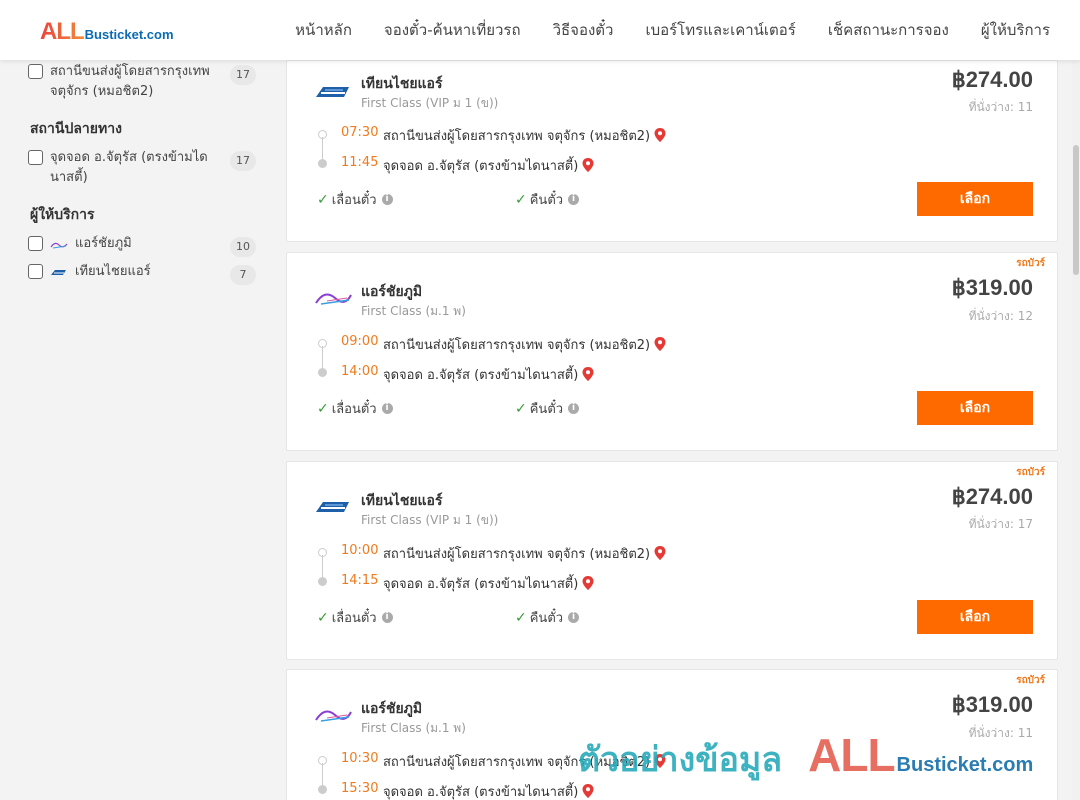 The height and width of the screenshot is (800, 1080). I want to click on arrive-time: 14:15, so click(360, 580).